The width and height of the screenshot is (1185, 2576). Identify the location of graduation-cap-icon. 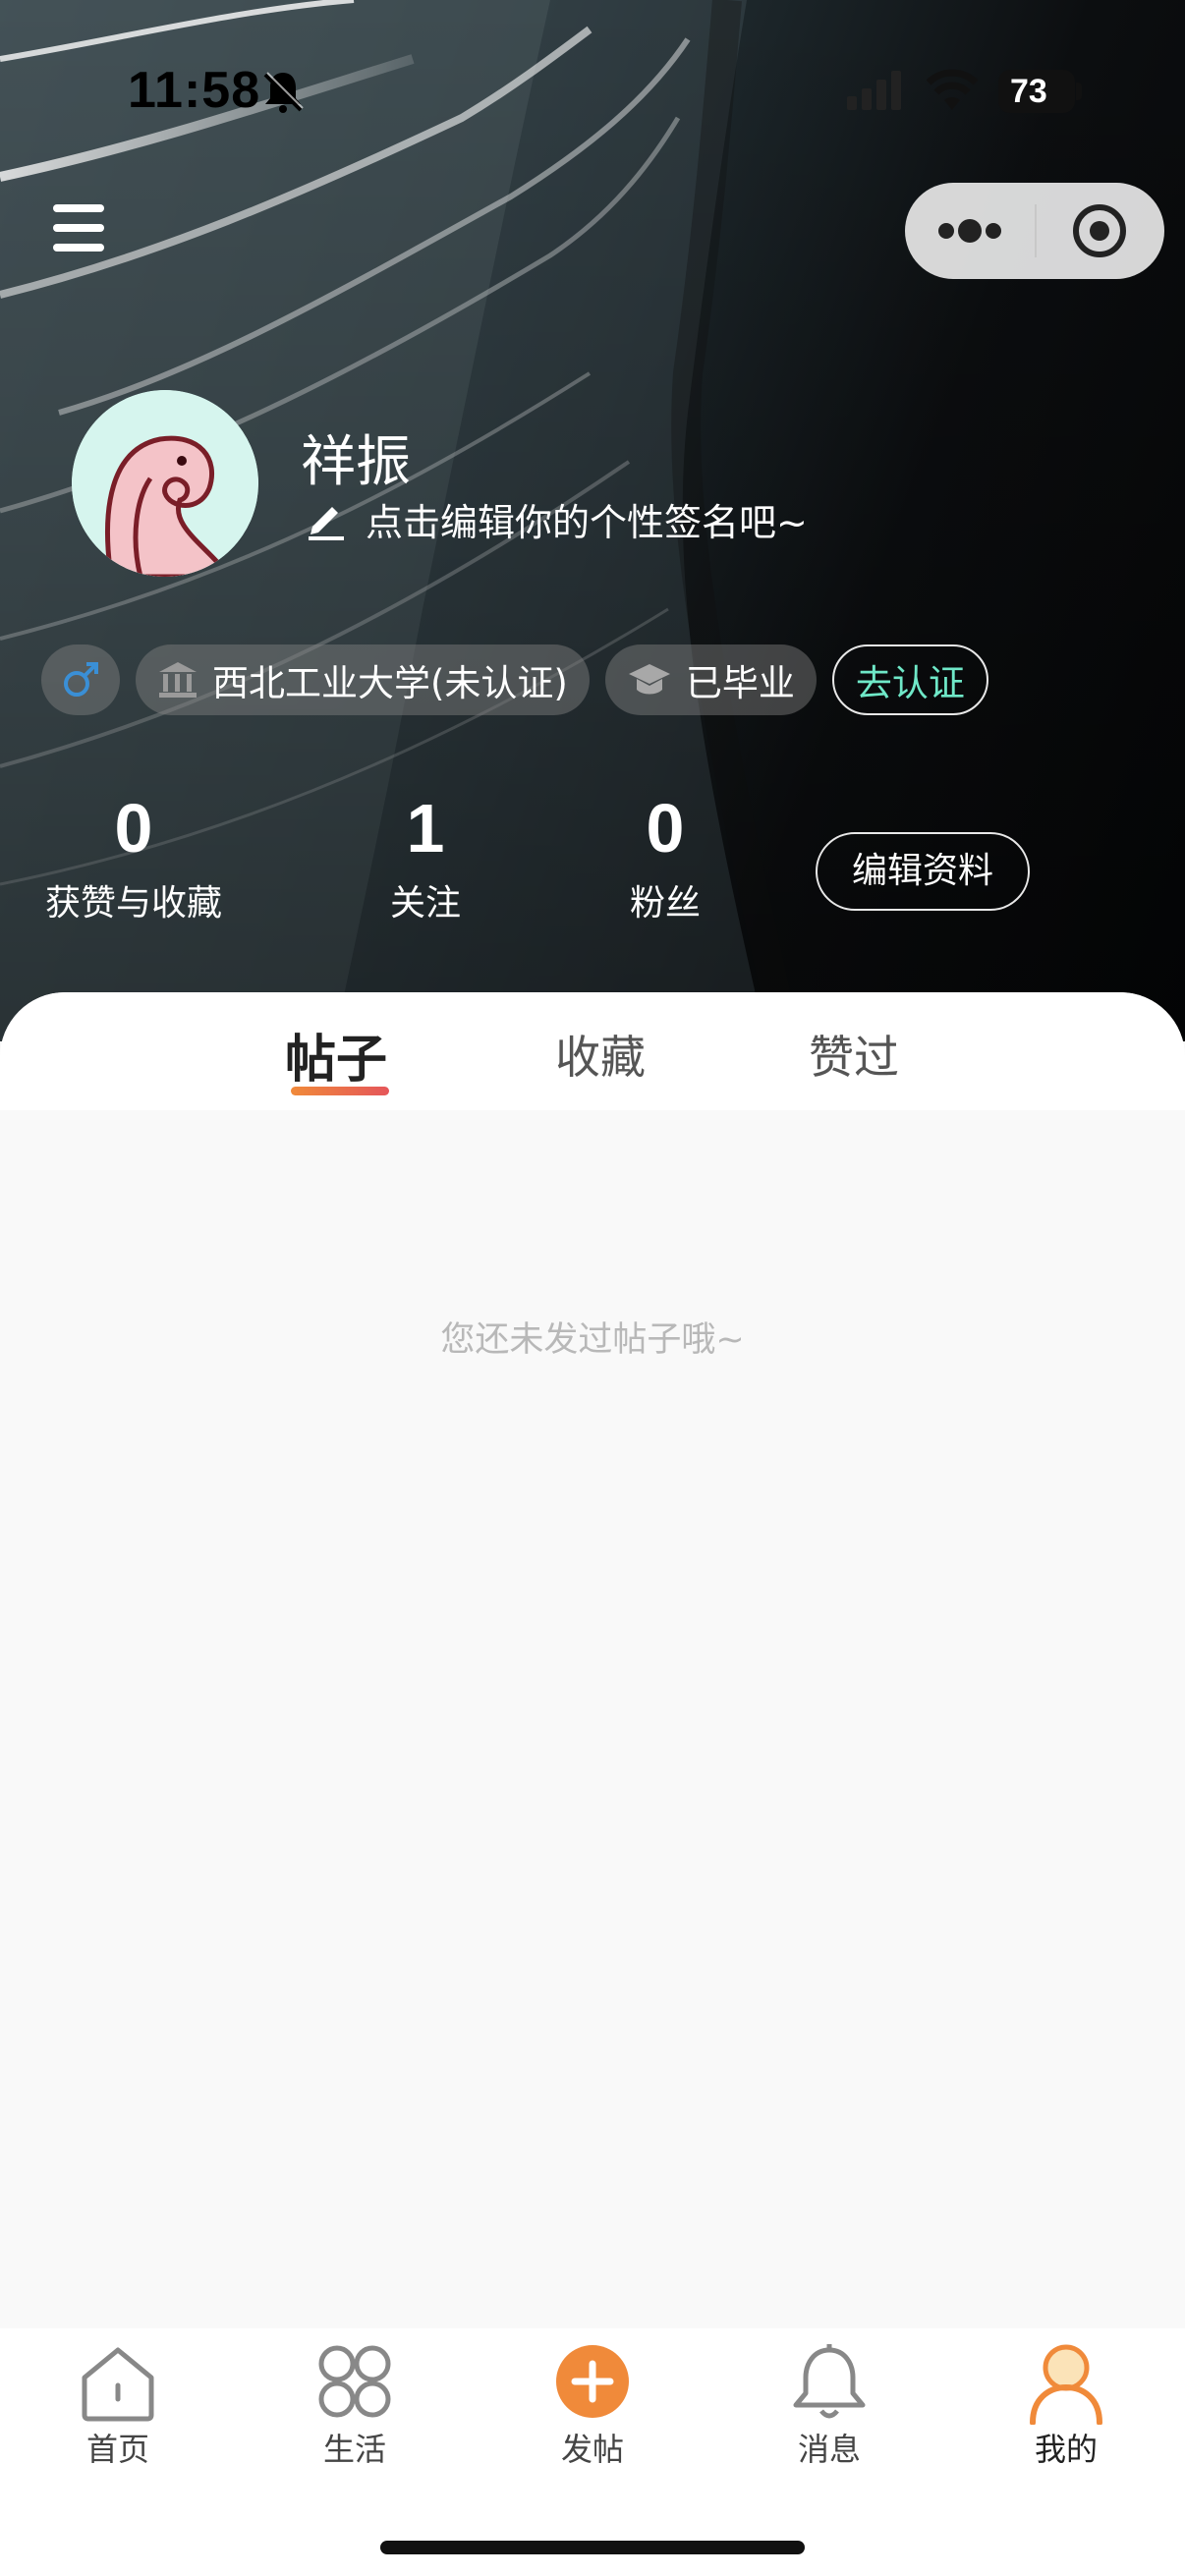
(650, 680).